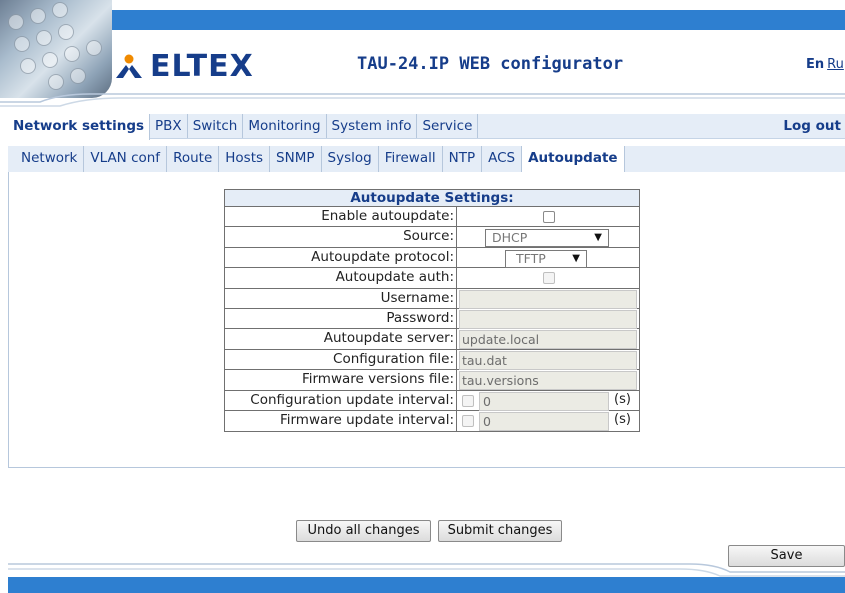  Describe the element at coordinates (169, 126) in the screenshot. I see `tab-pbx: PBX` at that location.